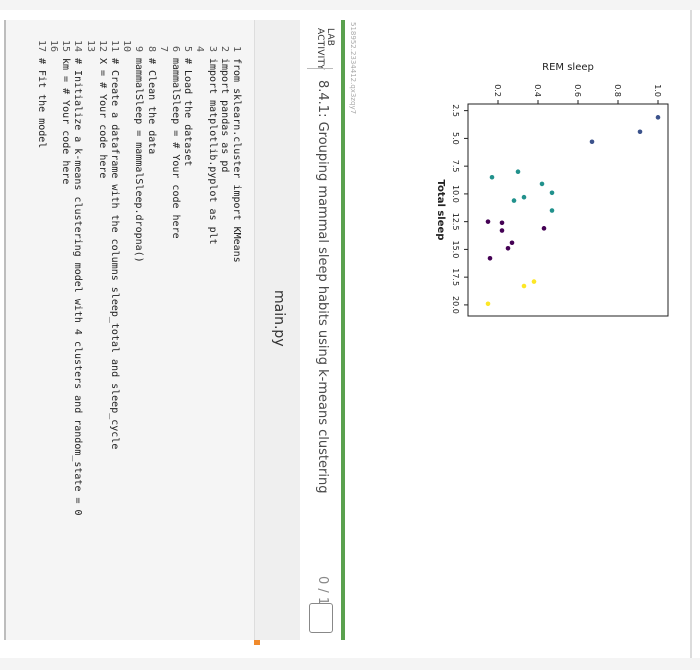  I want to click on code-text: from sklearn.cluster import KMeans, so click(236, 160).